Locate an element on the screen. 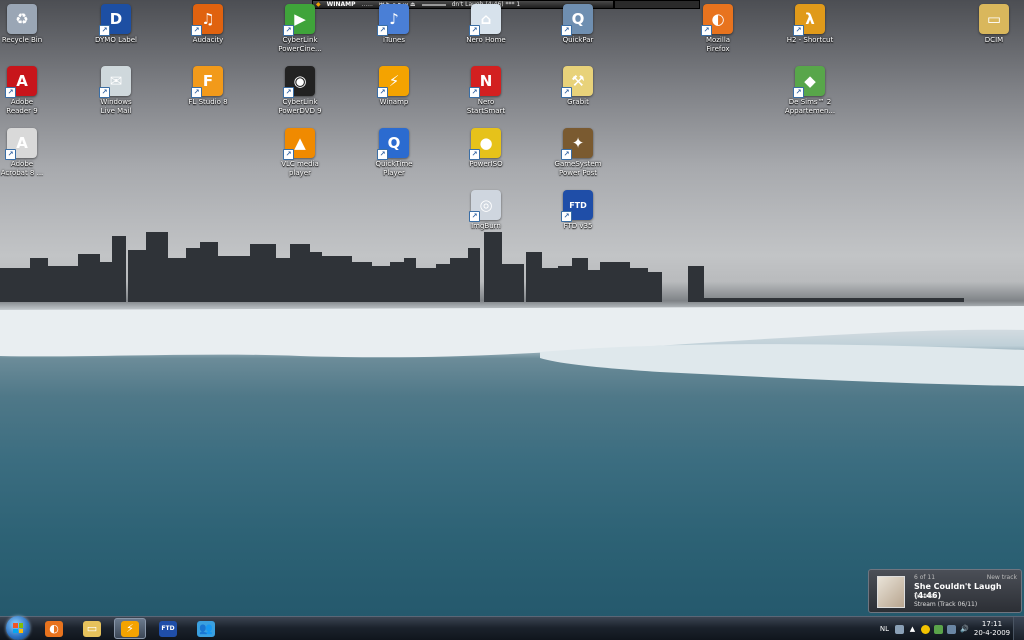 This screenshot has height=640, width=1024. desktop-icon: F ↗ FL Studio 8 is located at coordinates (208, 86).